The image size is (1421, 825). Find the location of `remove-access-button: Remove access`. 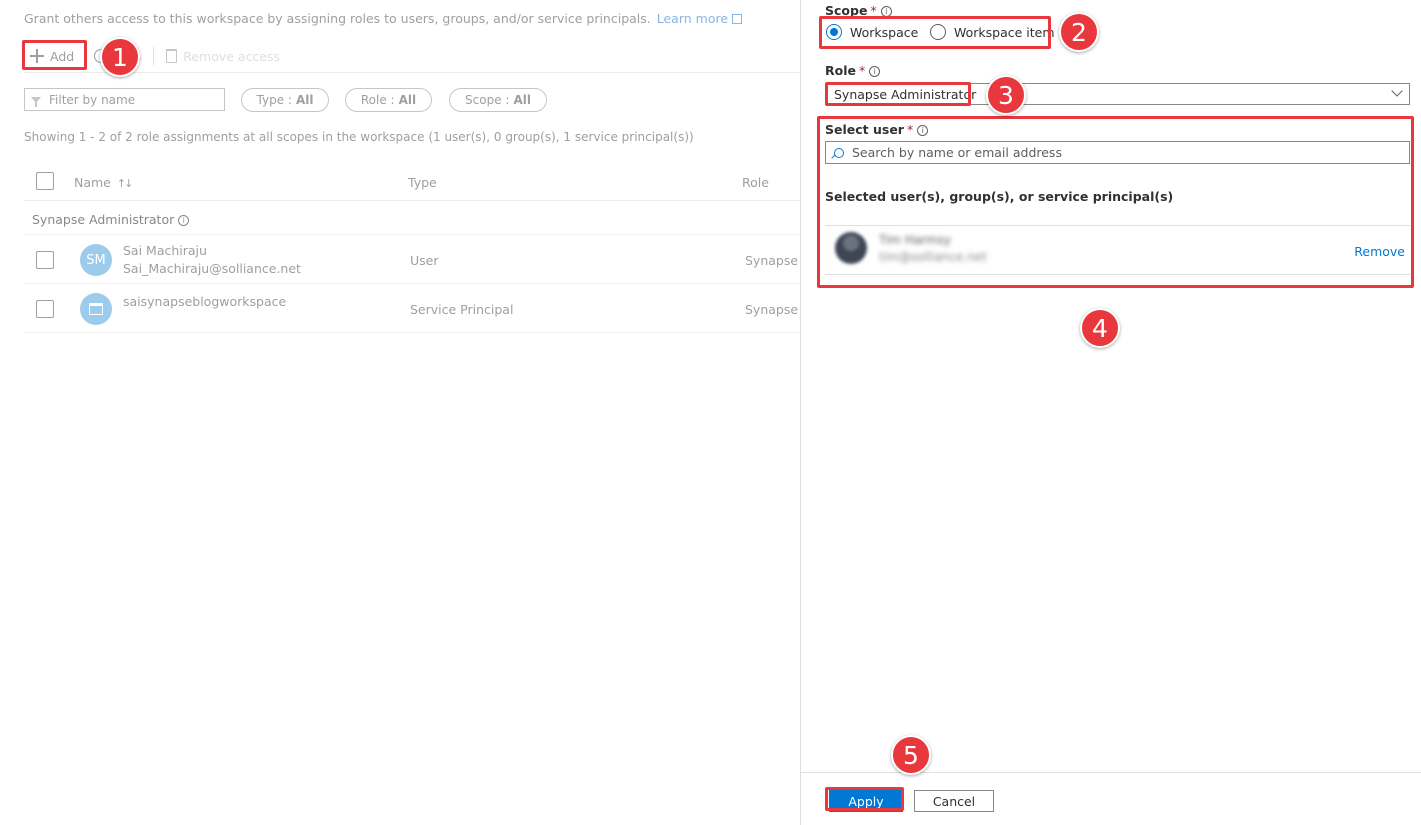

remove-access-button: Remove access is located at coordinates (223, 56).